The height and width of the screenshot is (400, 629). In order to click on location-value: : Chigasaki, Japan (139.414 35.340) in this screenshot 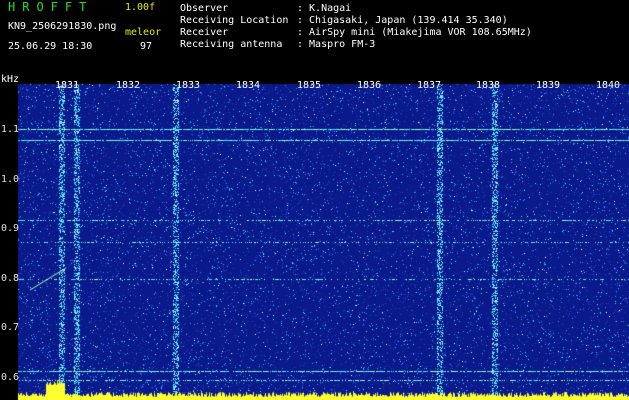, I will do `click(402, 20)`.